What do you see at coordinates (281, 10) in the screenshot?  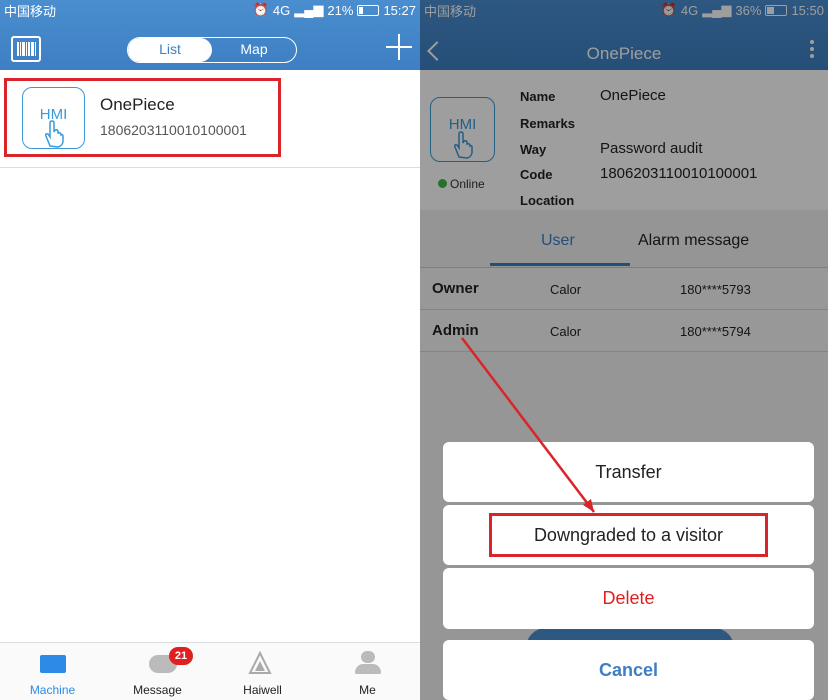 I see `network-label: 4G` at bounding box center [281, 10].